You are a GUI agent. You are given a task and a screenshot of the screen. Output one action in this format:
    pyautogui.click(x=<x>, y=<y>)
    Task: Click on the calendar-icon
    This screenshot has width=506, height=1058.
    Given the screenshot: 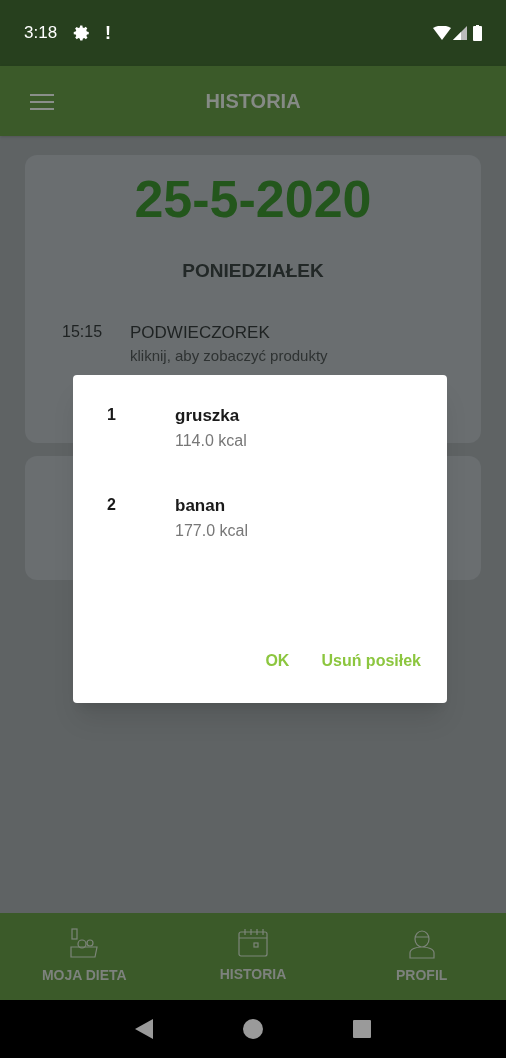 What is the action you would take?
    pyautogui.click(x=253, y=943)
    